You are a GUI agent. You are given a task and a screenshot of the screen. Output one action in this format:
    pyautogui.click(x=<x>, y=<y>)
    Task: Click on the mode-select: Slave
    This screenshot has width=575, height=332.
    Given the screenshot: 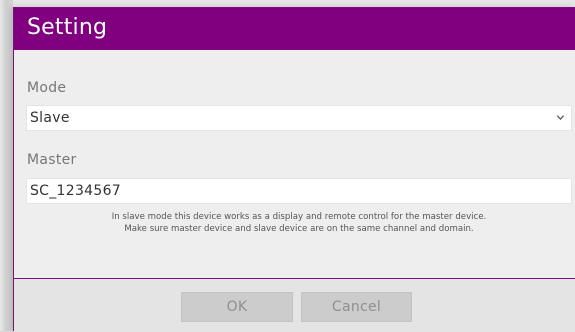 What is the action you would take?
    pyautogui.click(x=299, y=118)
    